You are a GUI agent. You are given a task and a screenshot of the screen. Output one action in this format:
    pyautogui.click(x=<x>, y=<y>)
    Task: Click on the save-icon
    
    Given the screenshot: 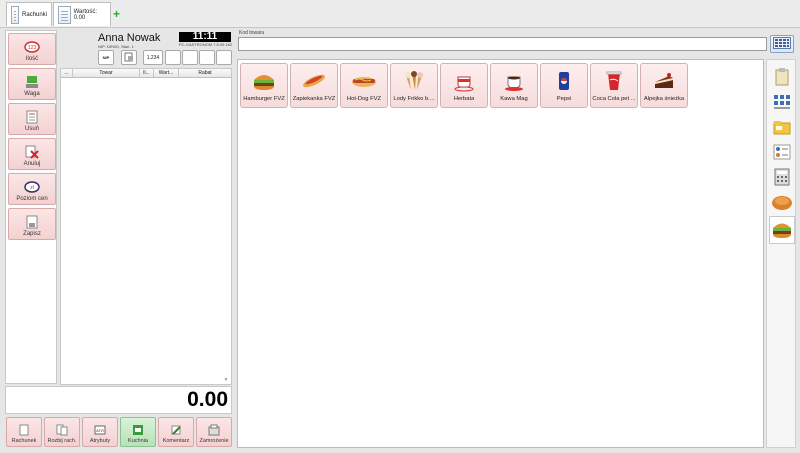 What is the action you would take?
    pyautogui.click(x=32, y=222)
    